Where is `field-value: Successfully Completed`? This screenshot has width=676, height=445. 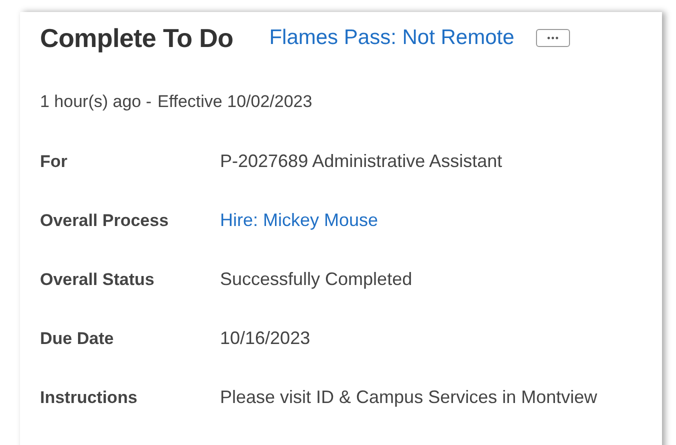 field-value: Successfully Completed is located at coordinates (316, 279).